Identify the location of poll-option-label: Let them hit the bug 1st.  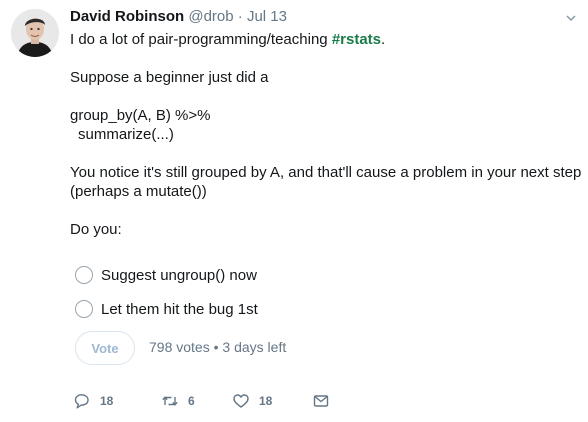
(179, 309).